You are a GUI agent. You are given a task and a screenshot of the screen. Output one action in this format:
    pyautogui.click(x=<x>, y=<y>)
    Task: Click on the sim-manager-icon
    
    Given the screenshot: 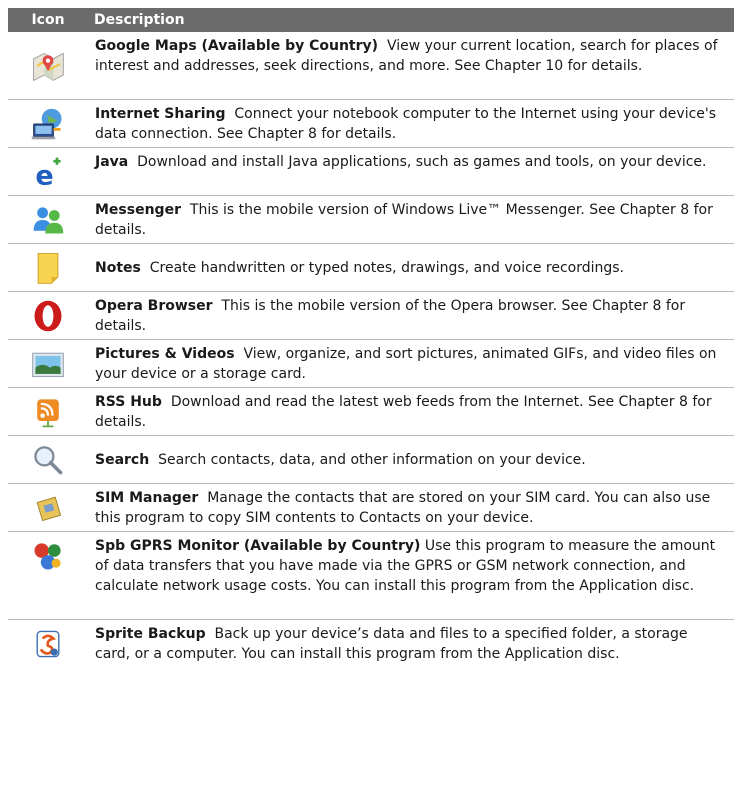 What is the action you would take?
    pyautogui.click(x=49, y=508)
    